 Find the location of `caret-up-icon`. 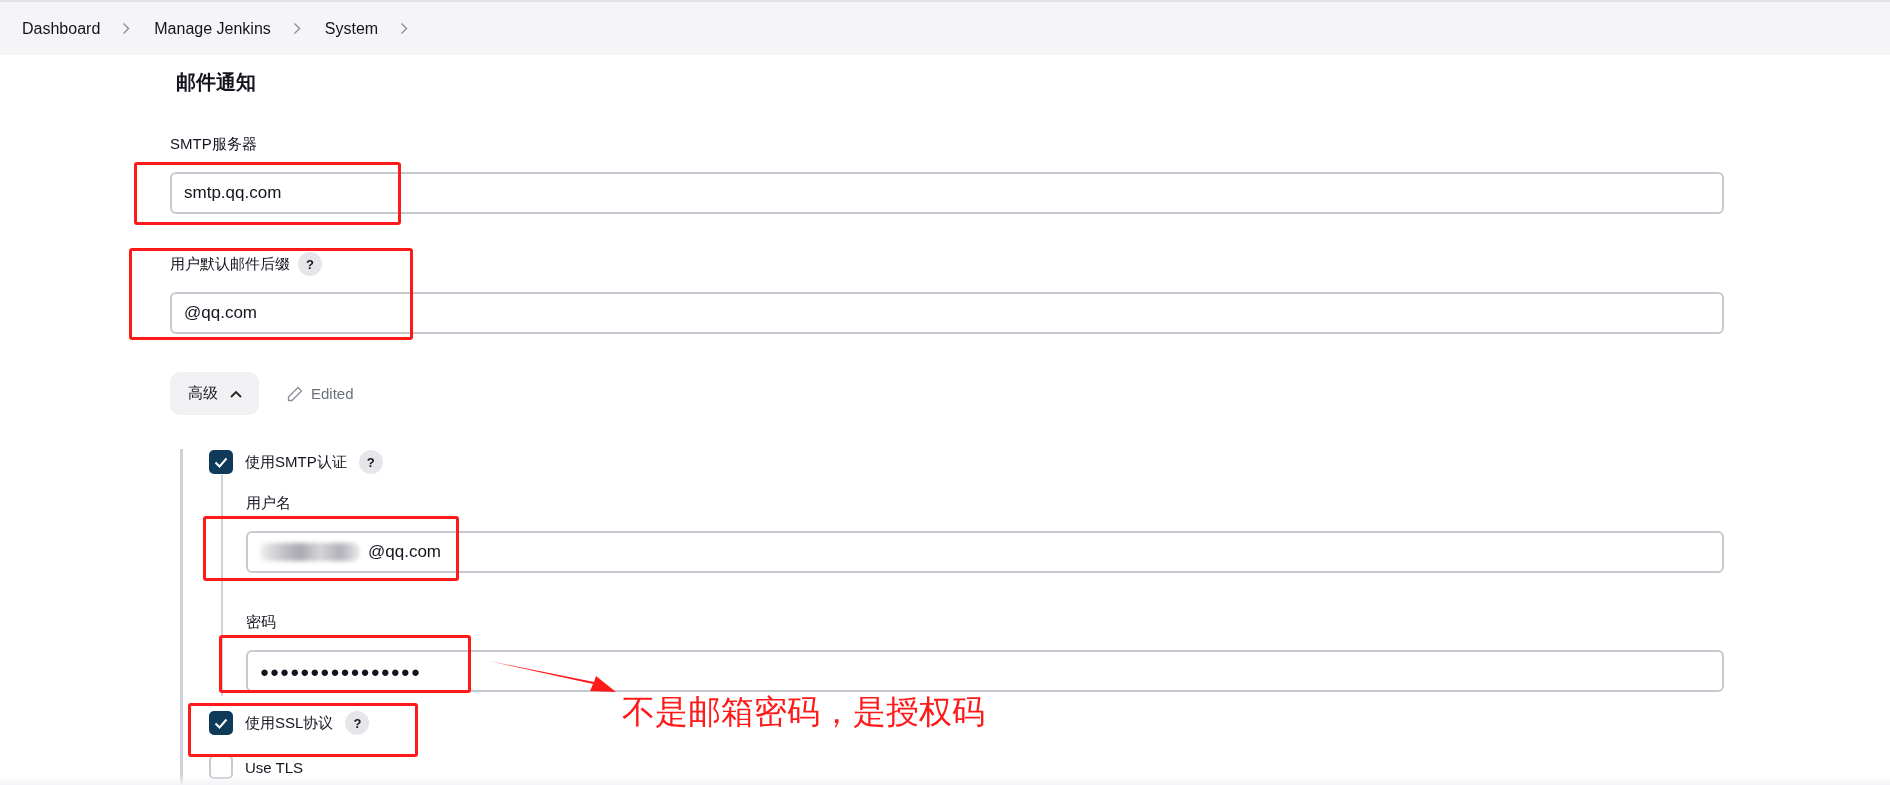

caret-up-icon is located at coordinates (235, 393).